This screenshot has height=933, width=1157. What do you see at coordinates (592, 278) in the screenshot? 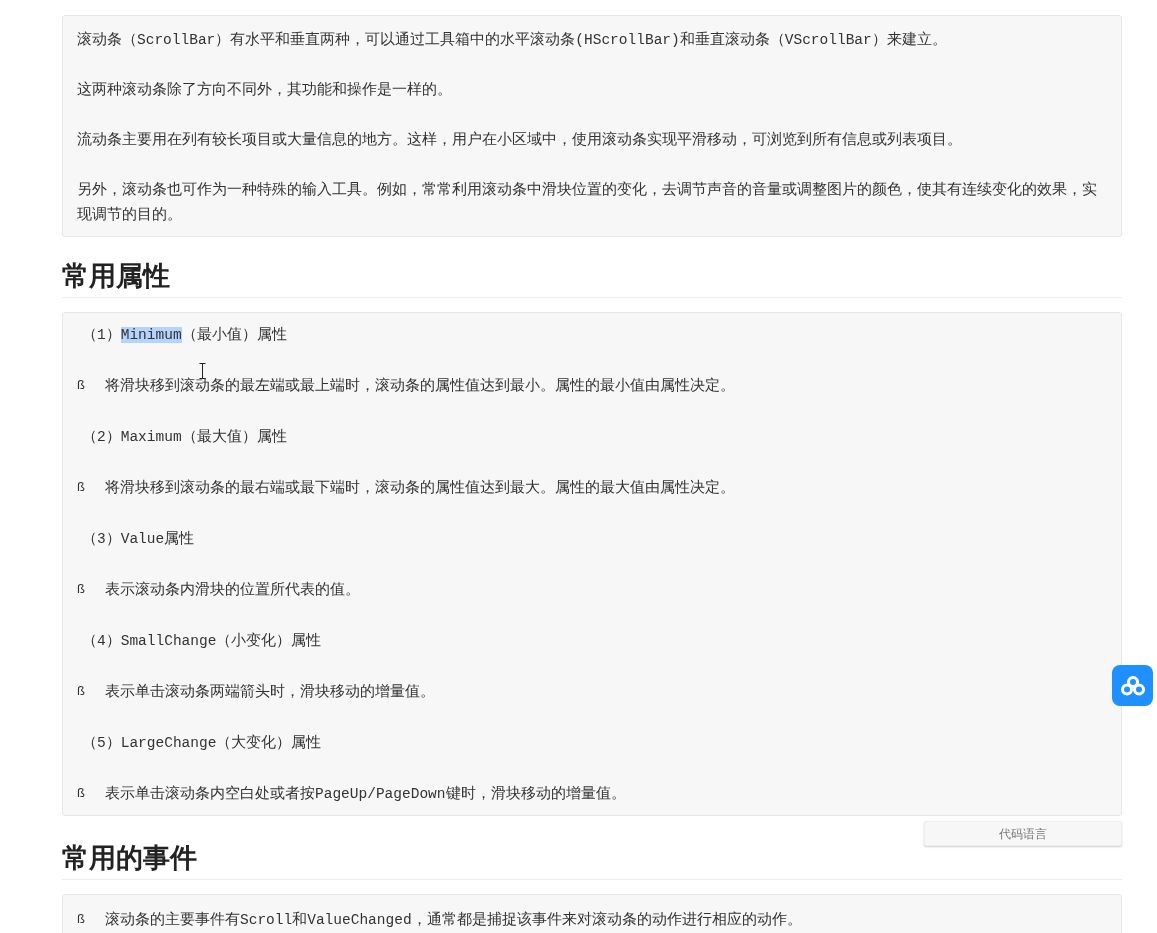
I see `section-heading: 常用属性` at bounding box center [592, 278].